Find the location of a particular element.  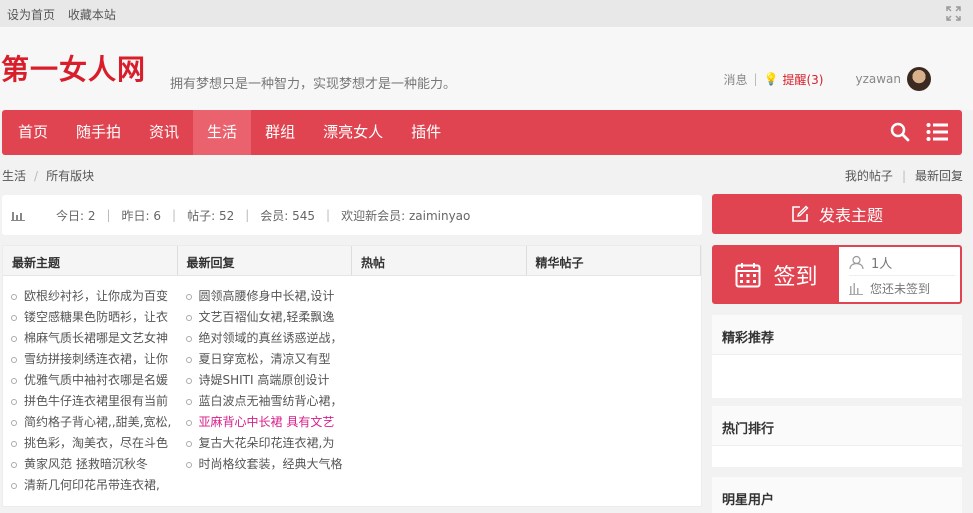

edit-icon is located at coordinates (800, 213).